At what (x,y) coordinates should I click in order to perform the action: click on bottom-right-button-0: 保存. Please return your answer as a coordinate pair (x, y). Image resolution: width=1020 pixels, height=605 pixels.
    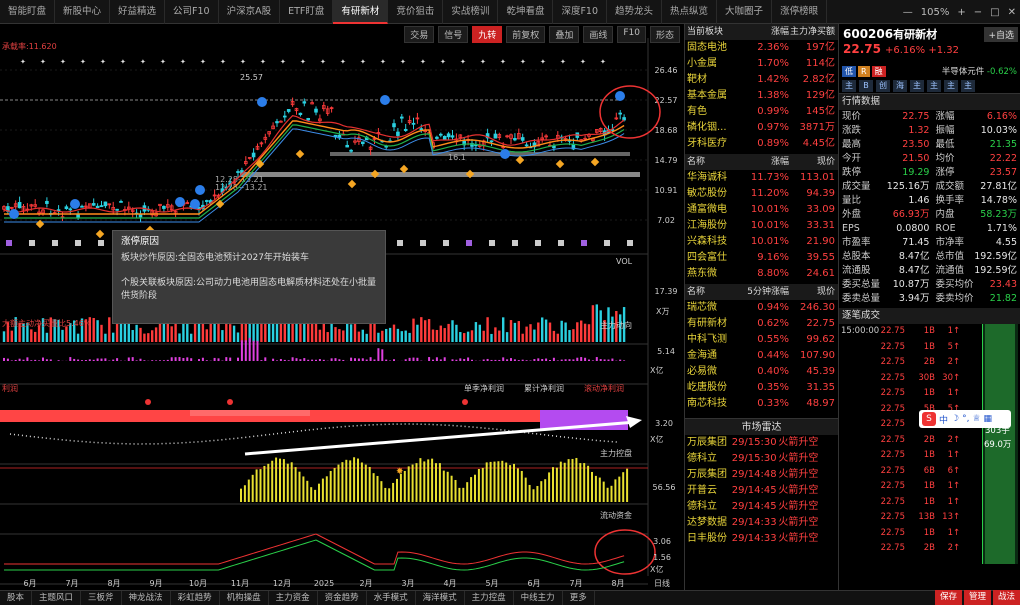
    Looking at the image, I should click on (948, 597).